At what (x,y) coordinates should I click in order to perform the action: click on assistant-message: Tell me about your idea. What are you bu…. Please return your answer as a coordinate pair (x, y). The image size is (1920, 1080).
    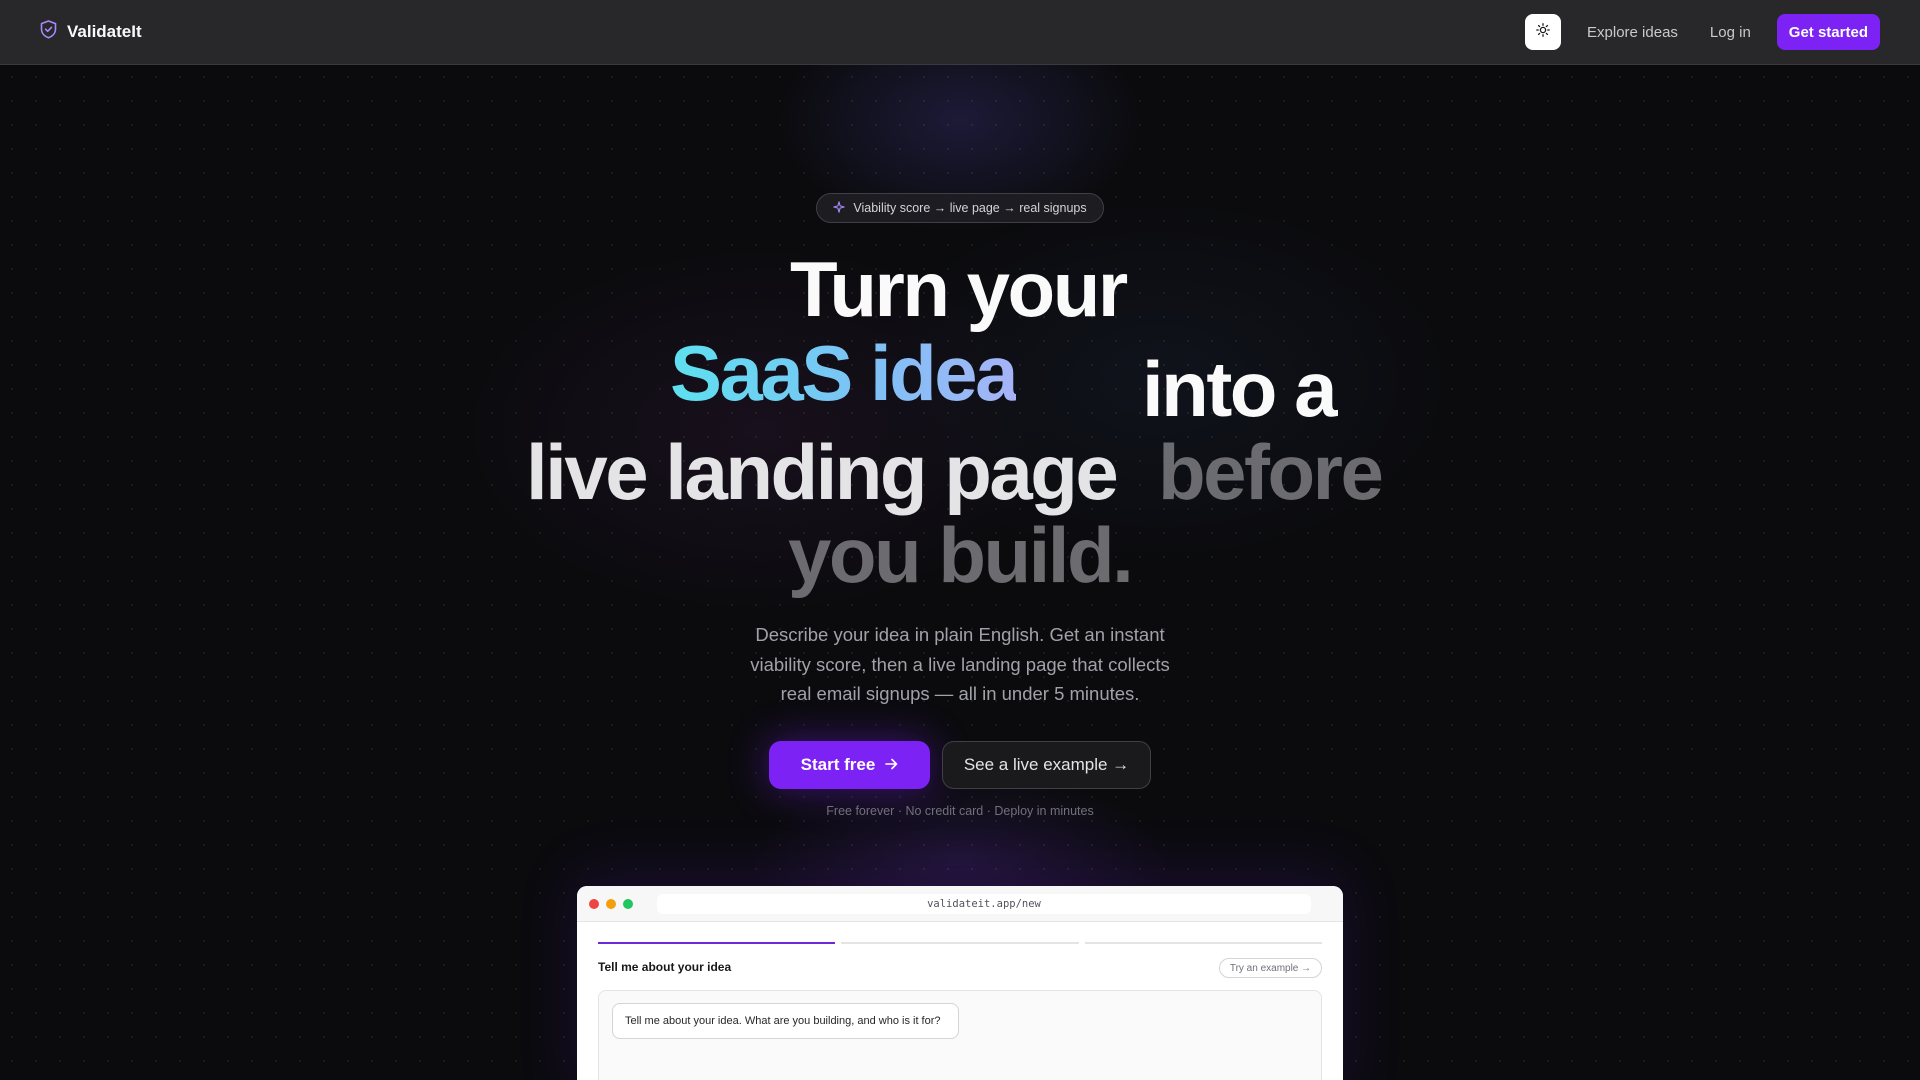
    Looking at the image, I should click on (785, 1021).